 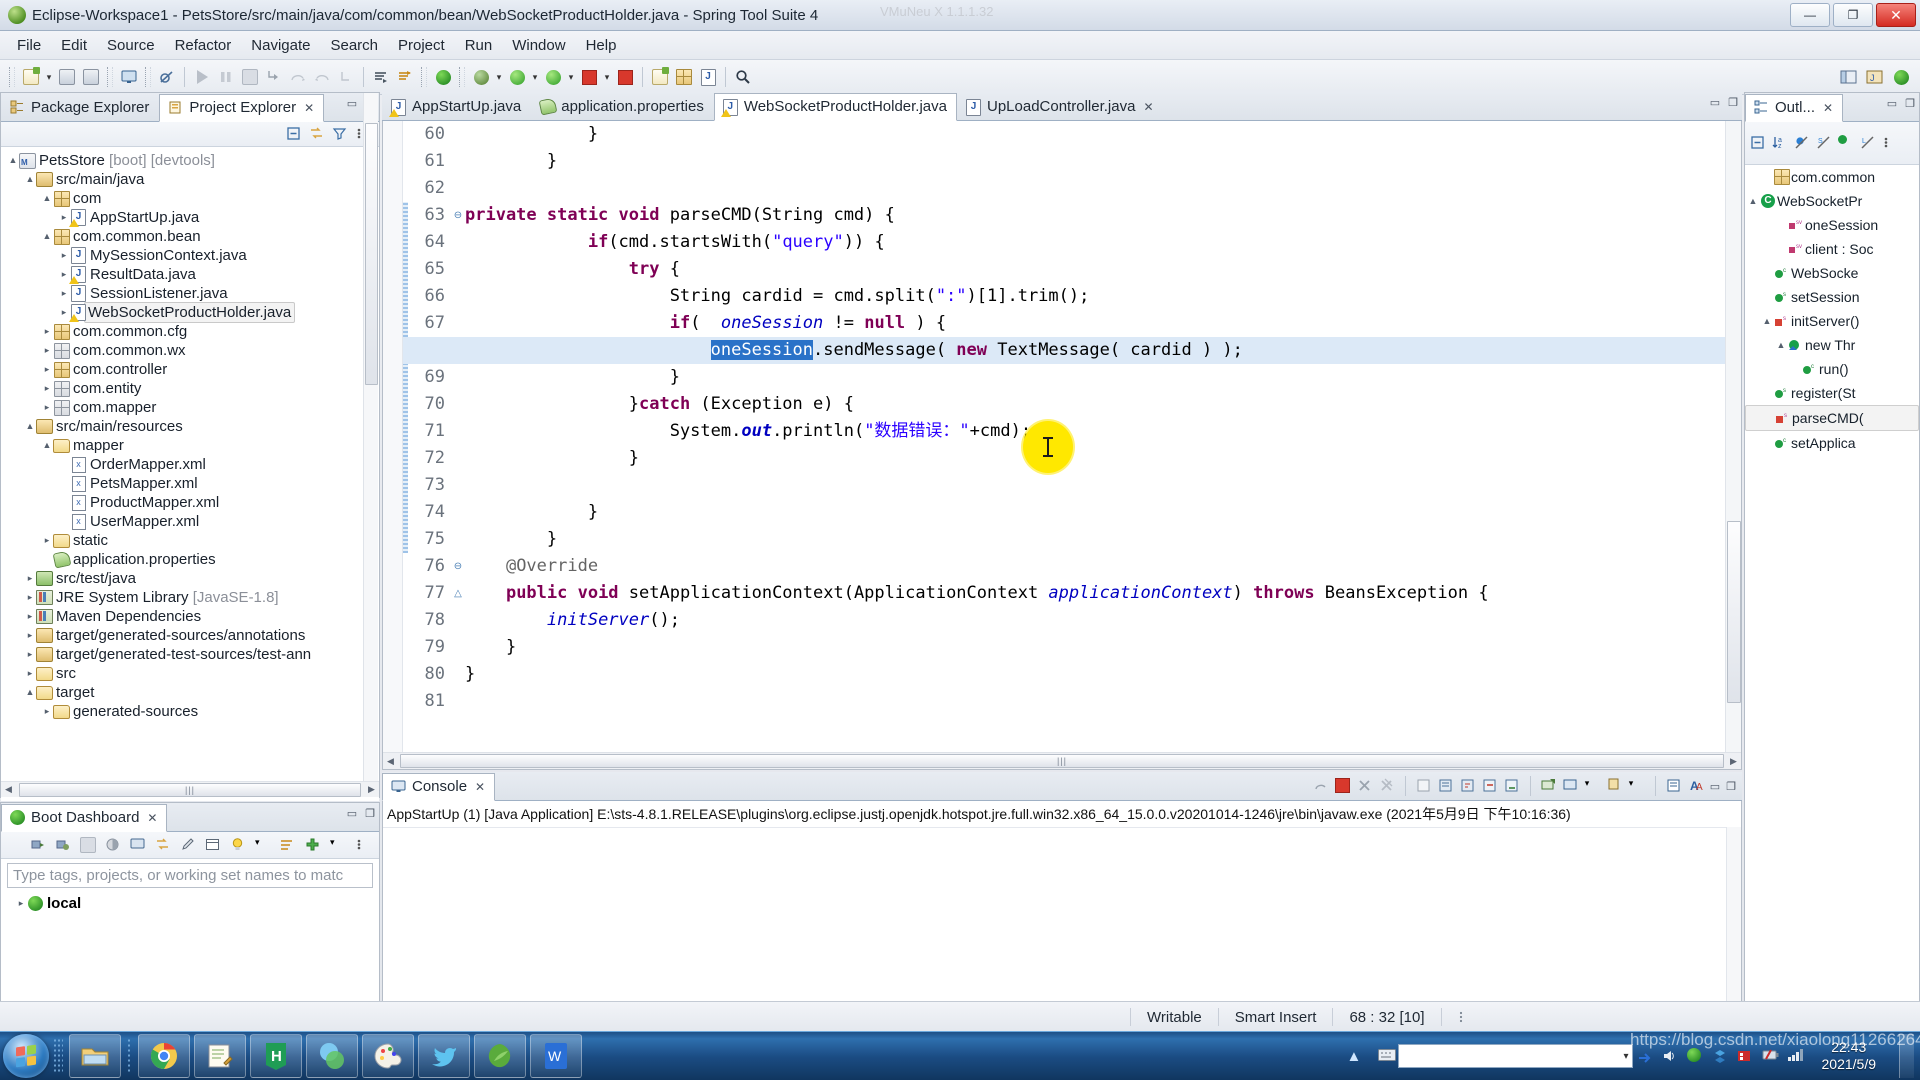 What do you see at coordinates (1095, 701) in the screenshot?
I see `code-line` at bounding box center [1095, 701].